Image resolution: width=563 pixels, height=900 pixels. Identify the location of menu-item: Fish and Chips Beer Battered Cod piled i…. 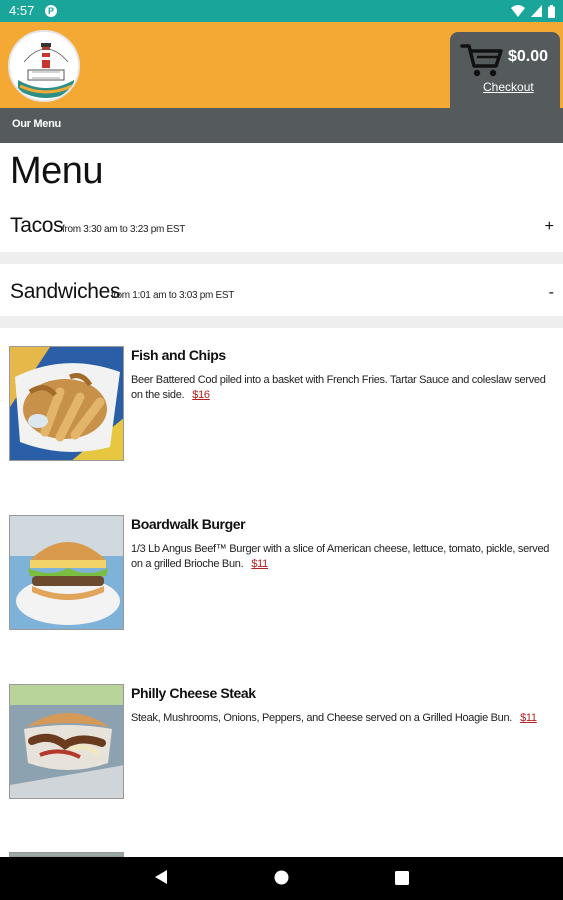
(281, 406).